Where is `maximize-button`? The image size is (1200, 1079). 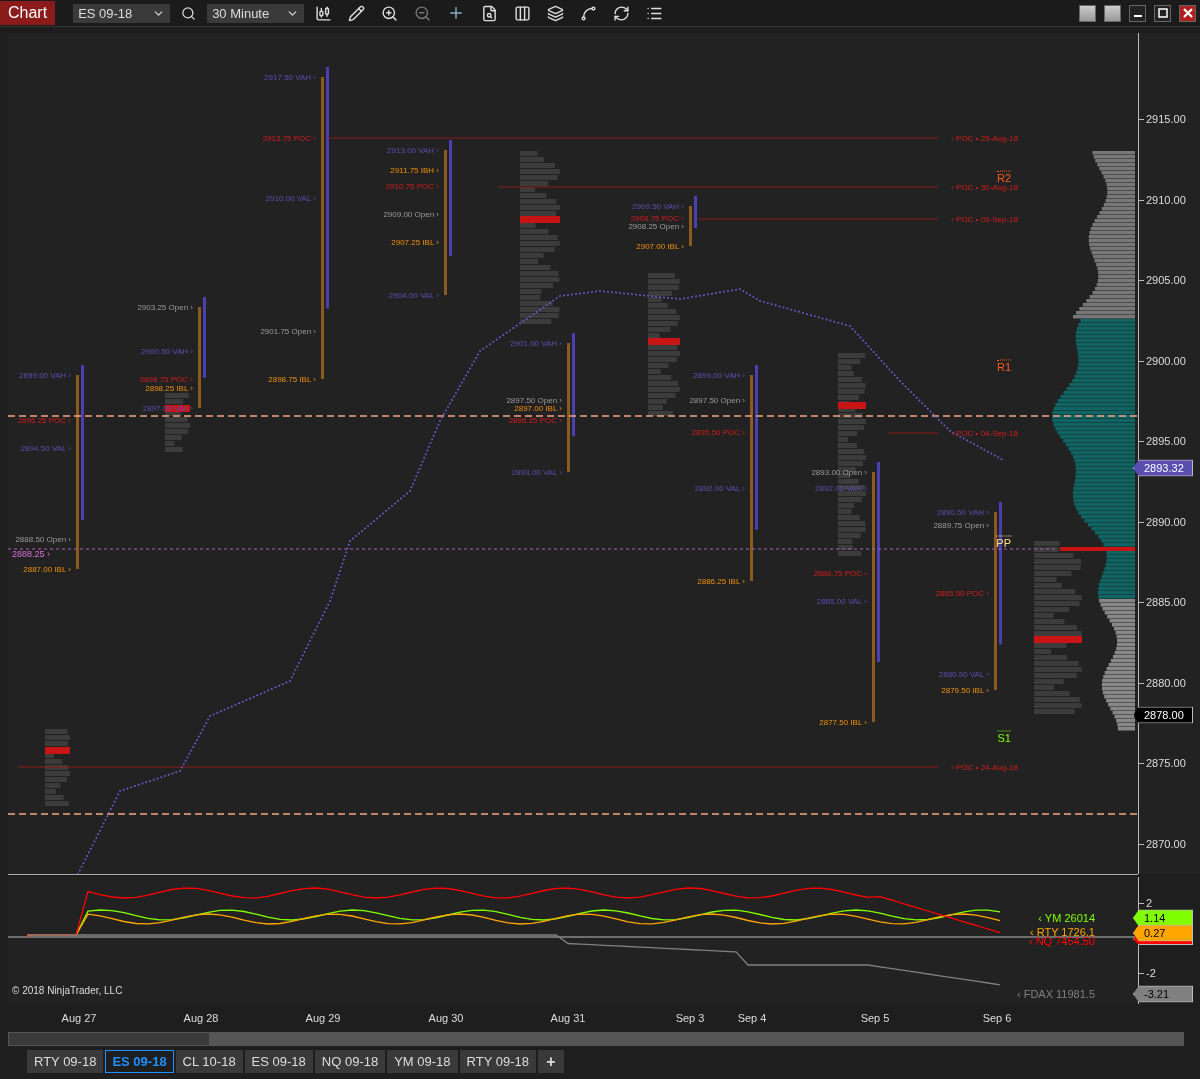 maximize-button is located at coordinates (1162, 13).